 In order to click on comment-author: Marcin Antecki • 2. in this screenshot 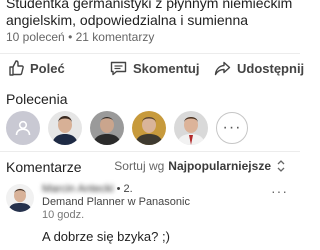, I will do `click(87, 189)`.